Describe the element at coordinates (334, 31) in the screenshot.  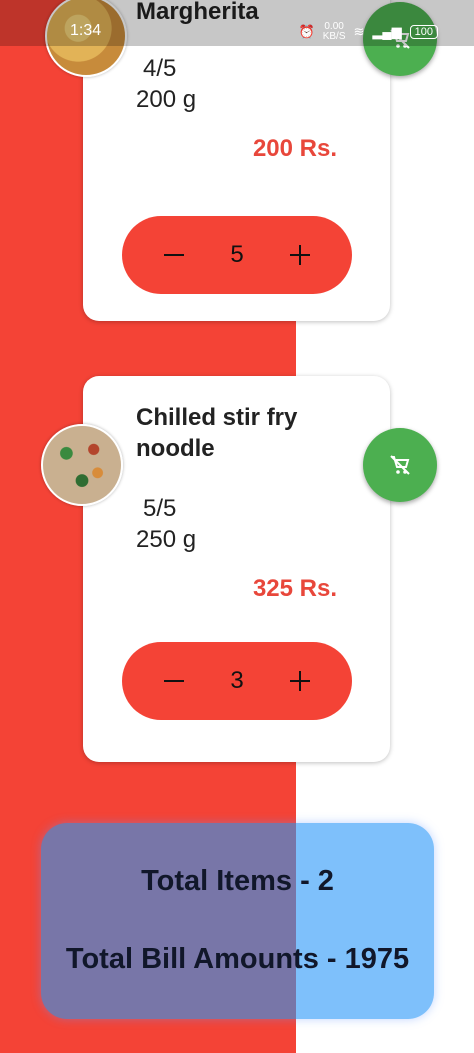
I see `network-speed: 0.00 KB/S` at that location.